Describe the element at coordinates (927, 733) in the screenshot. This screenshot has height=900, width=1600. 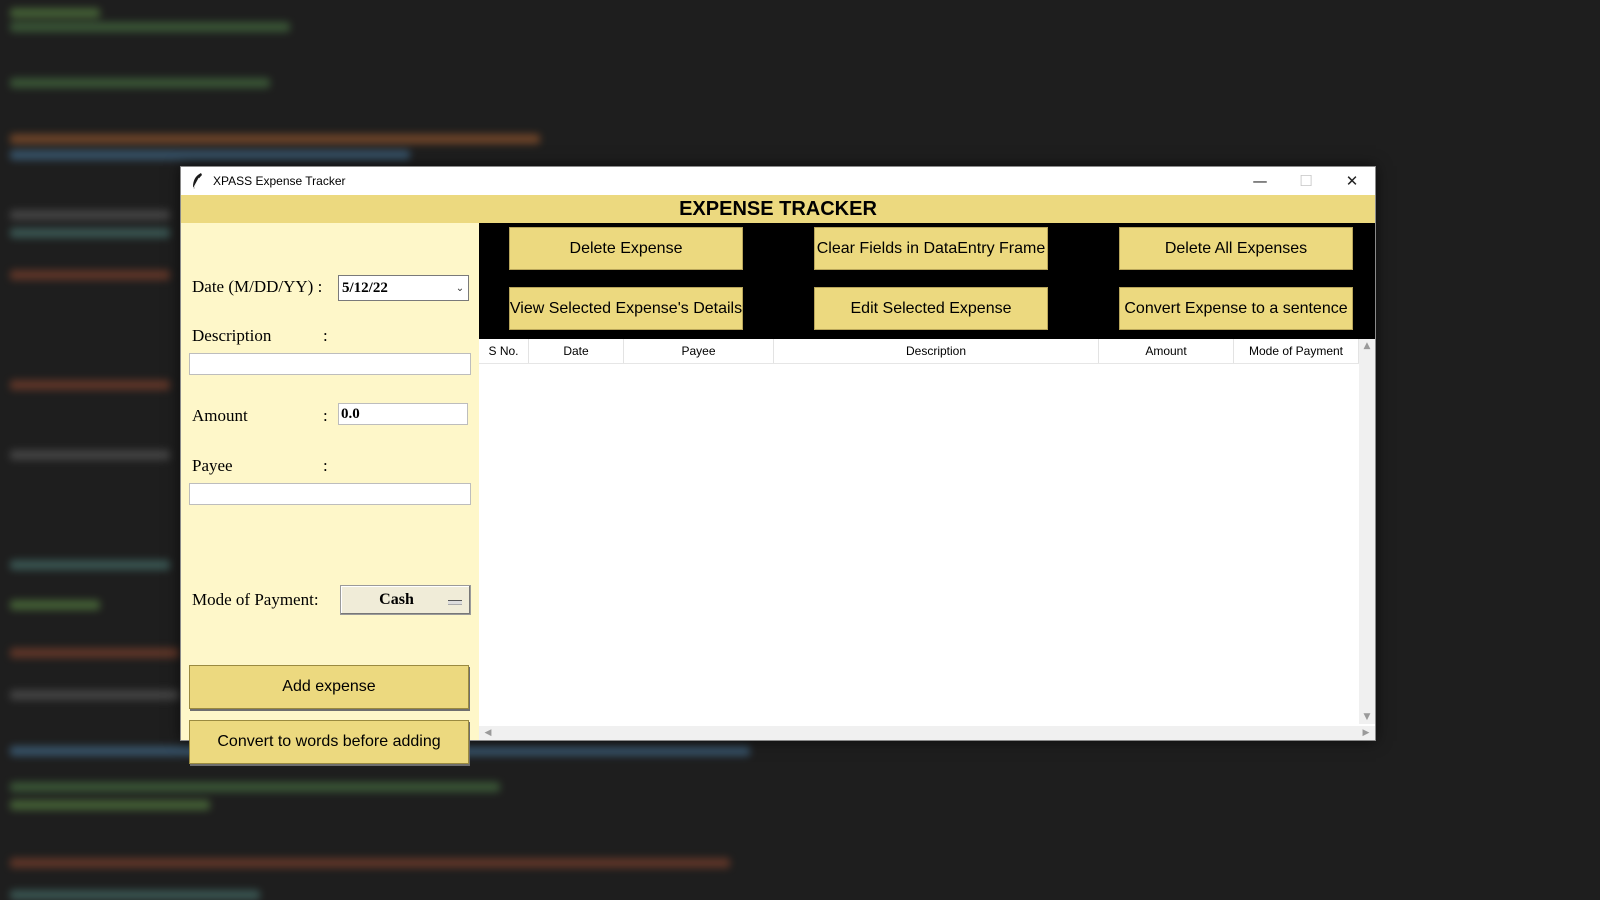
I see `horizontal-scrollbar: ◀ ▶` at that location.